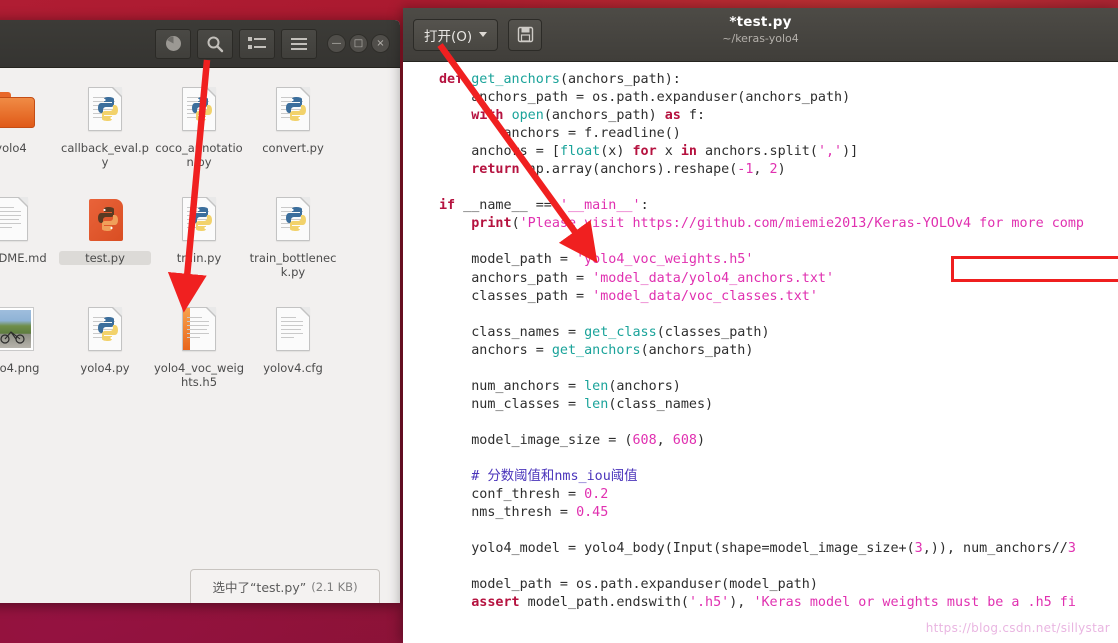  I want to click on file-name-label: train.py, so click(199, 258).